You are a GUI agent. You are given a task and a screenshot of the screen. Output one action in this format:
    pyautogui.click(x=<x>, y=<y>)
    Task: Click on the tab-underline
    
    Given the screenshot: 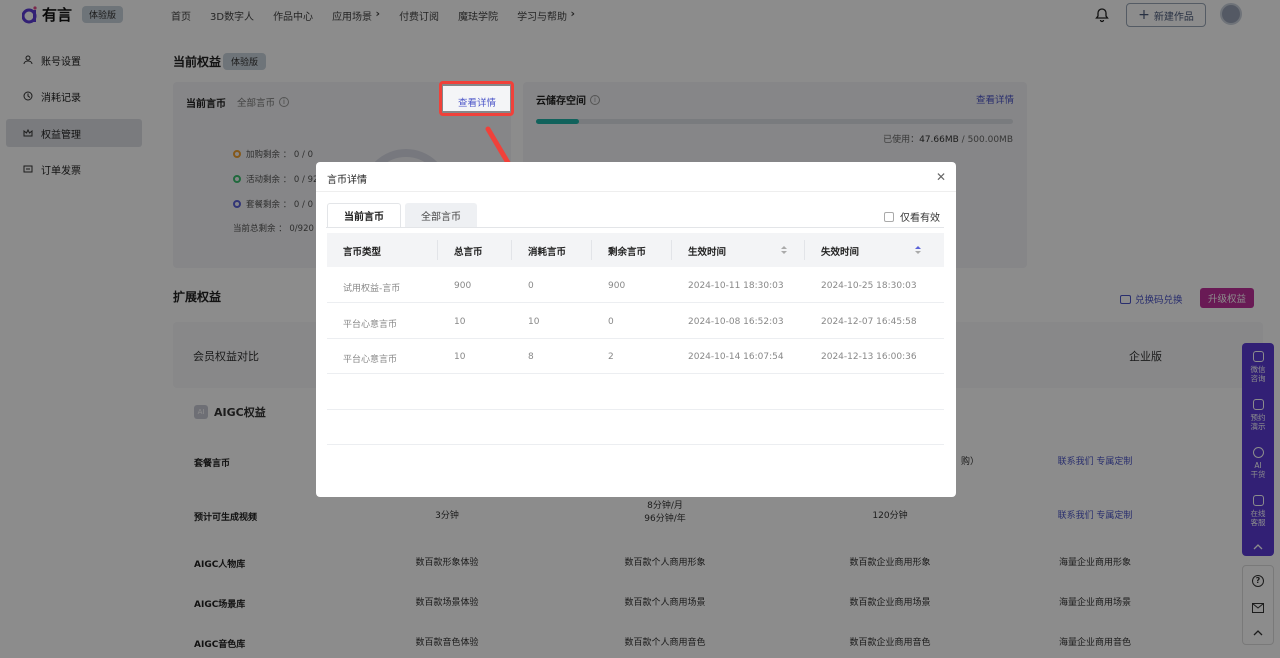 What is the action you would take?
    pyautogui.click(x=635, y=227)
    